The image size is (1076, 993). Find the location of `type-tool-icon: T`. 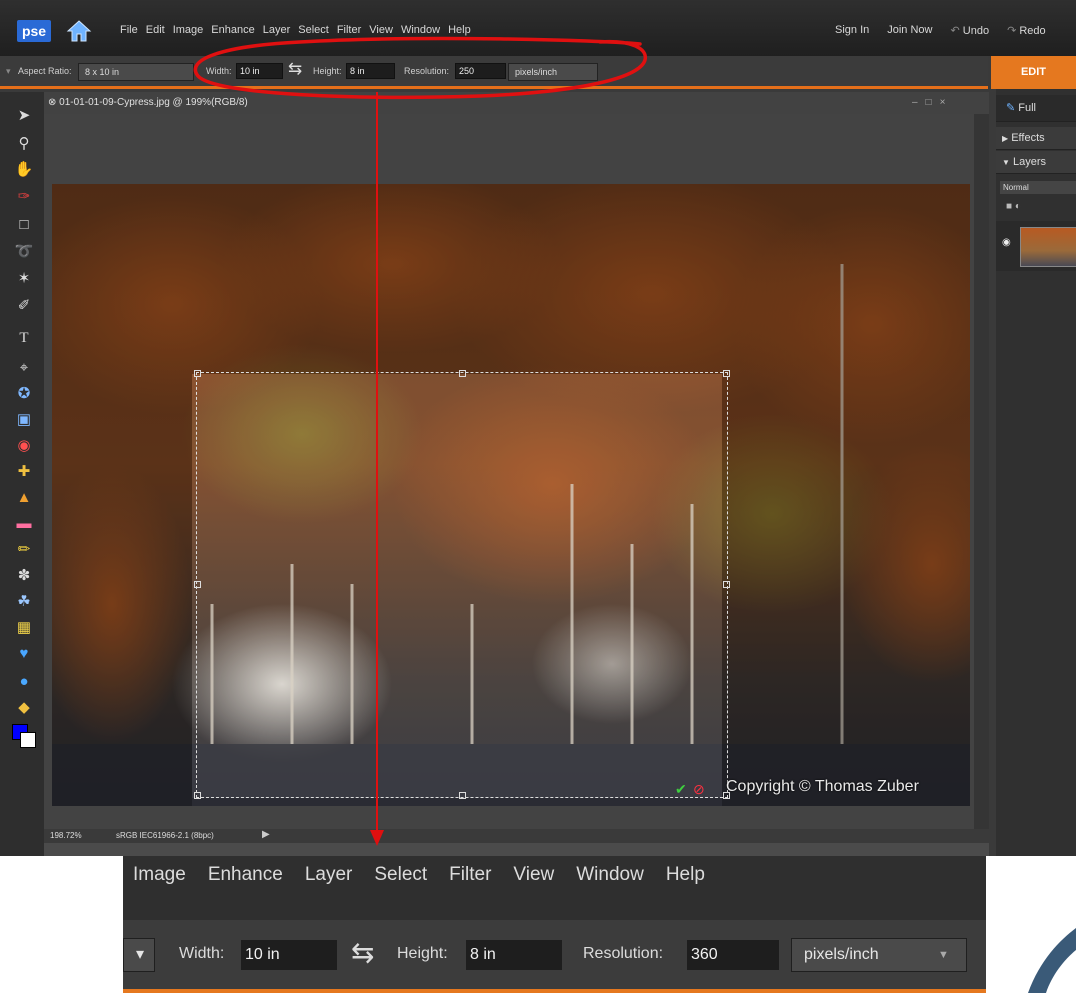

type-tool-icon: T is located at coordinates (24, 338).